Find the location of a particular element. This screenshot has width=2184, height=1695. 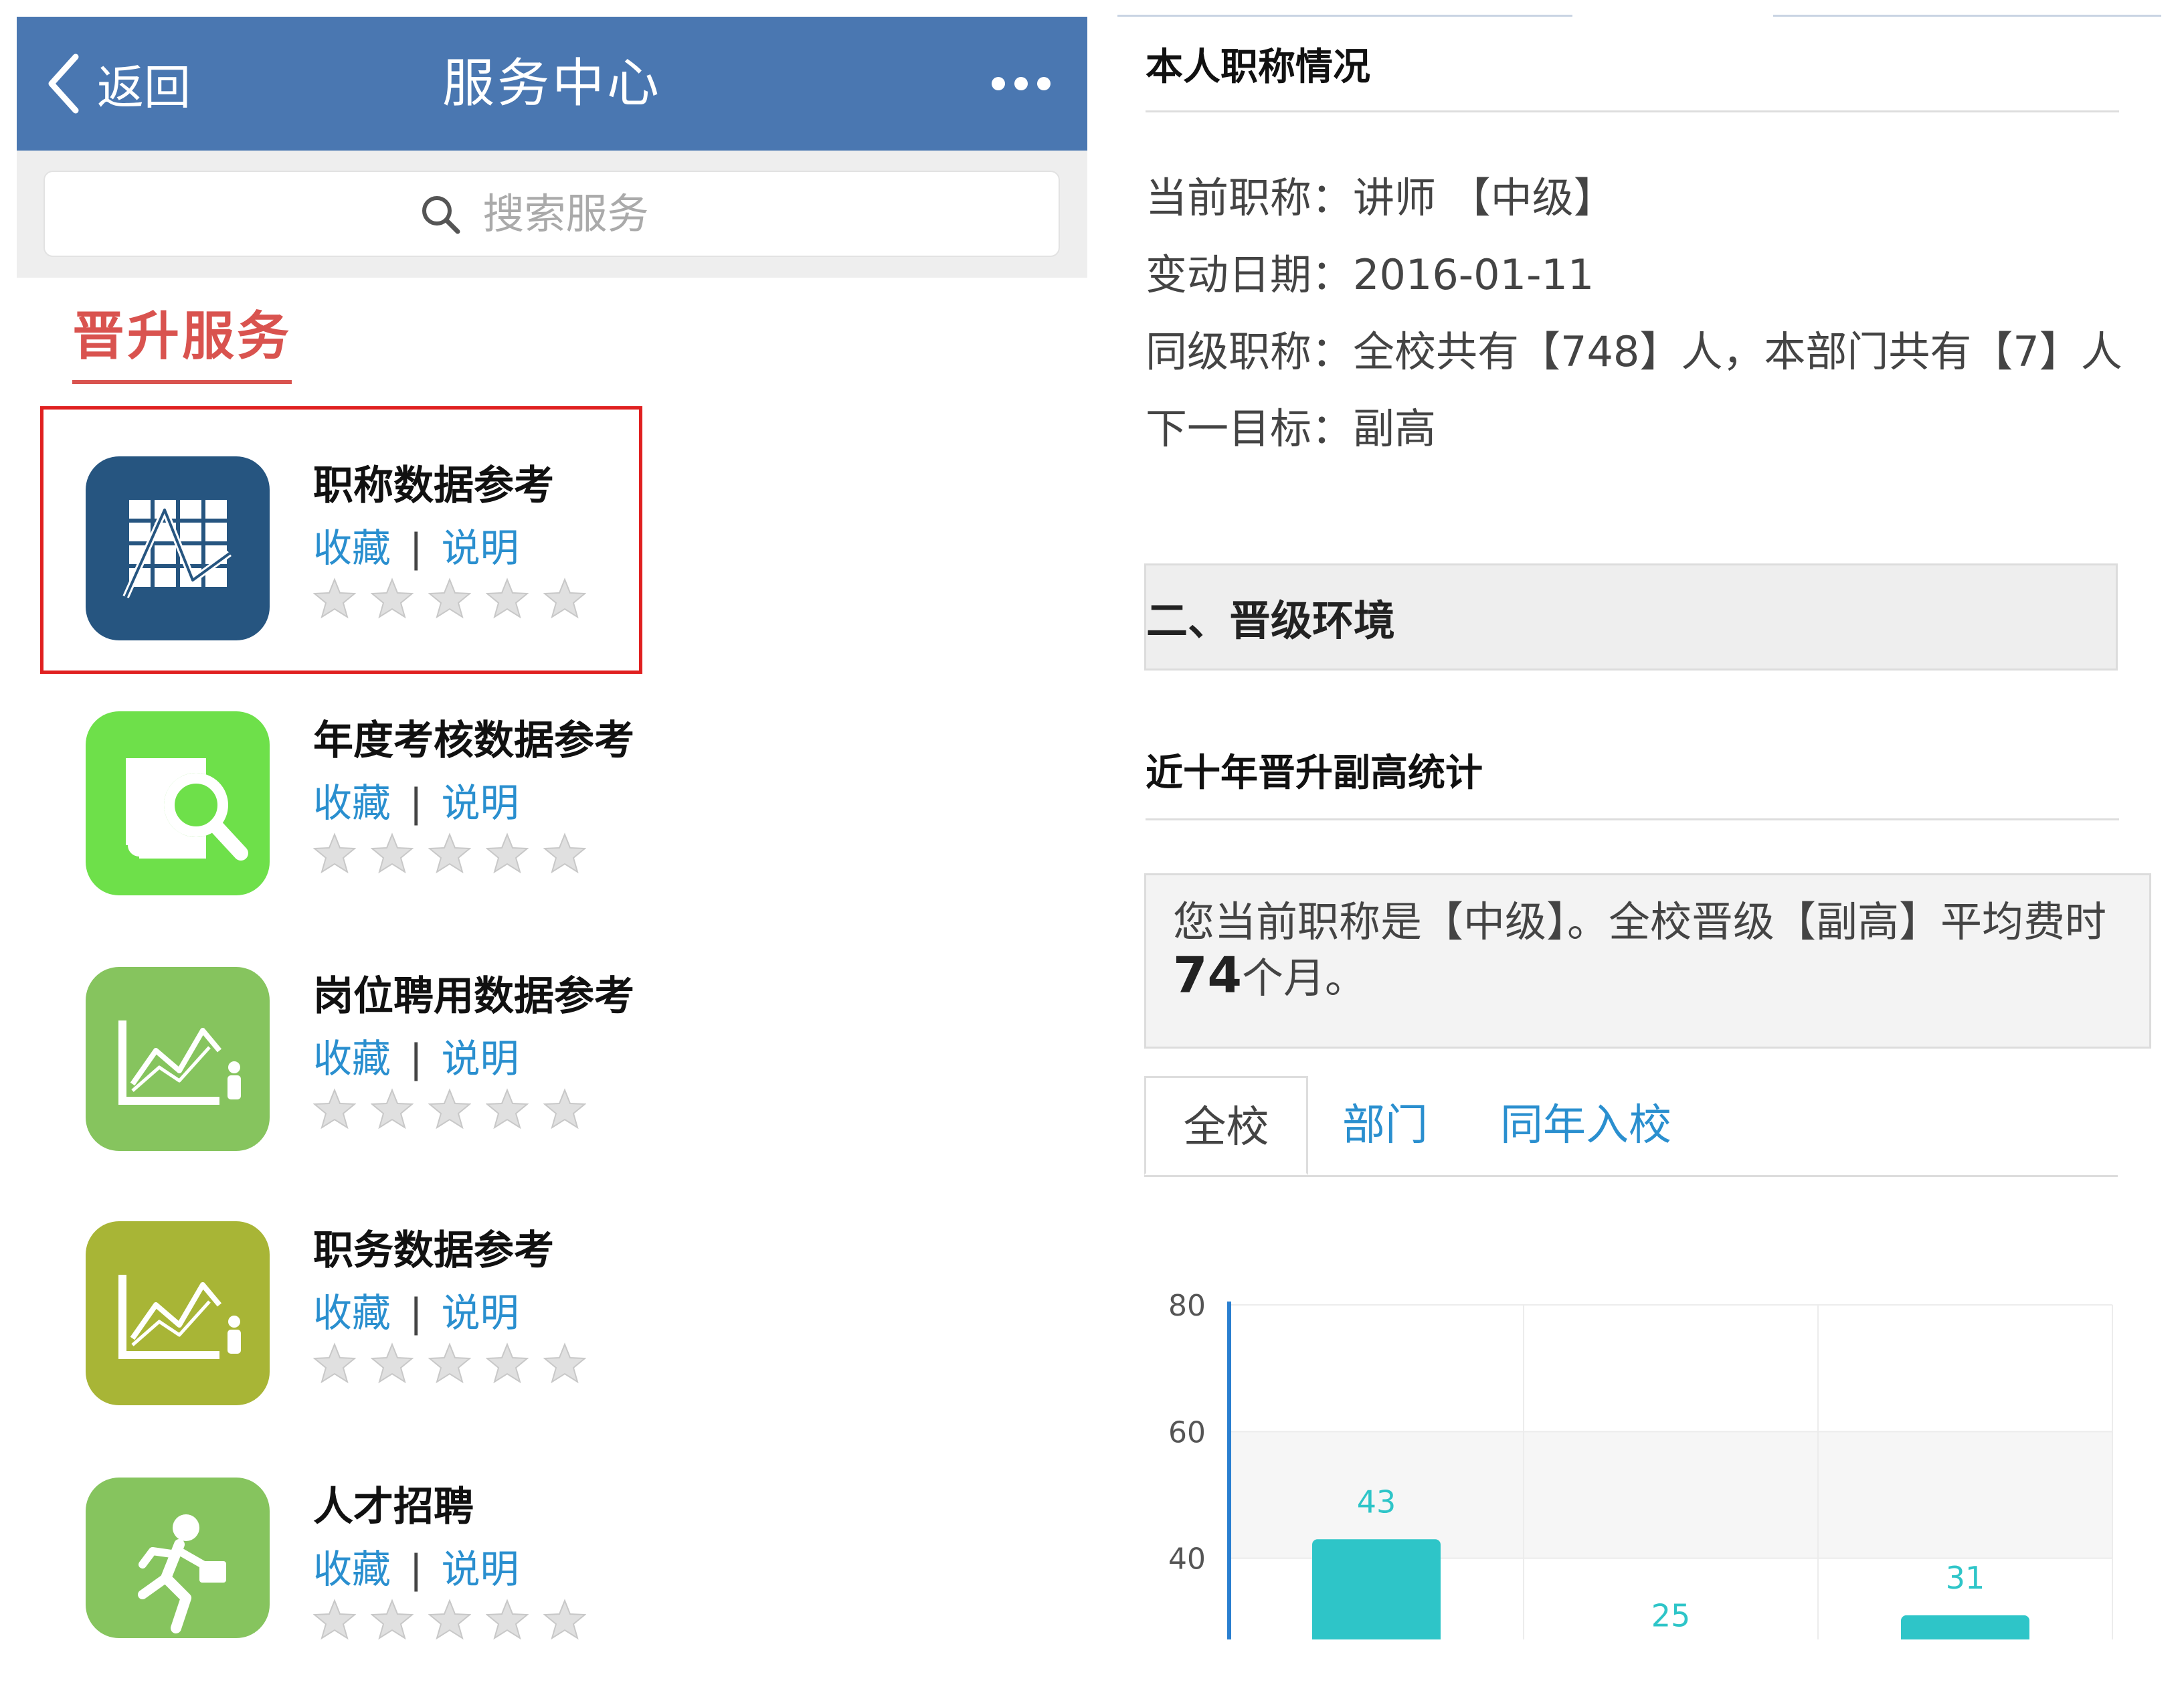

current-title-row: 当前职称：讲师 【中级】 is located at coordinates (1380, 194).